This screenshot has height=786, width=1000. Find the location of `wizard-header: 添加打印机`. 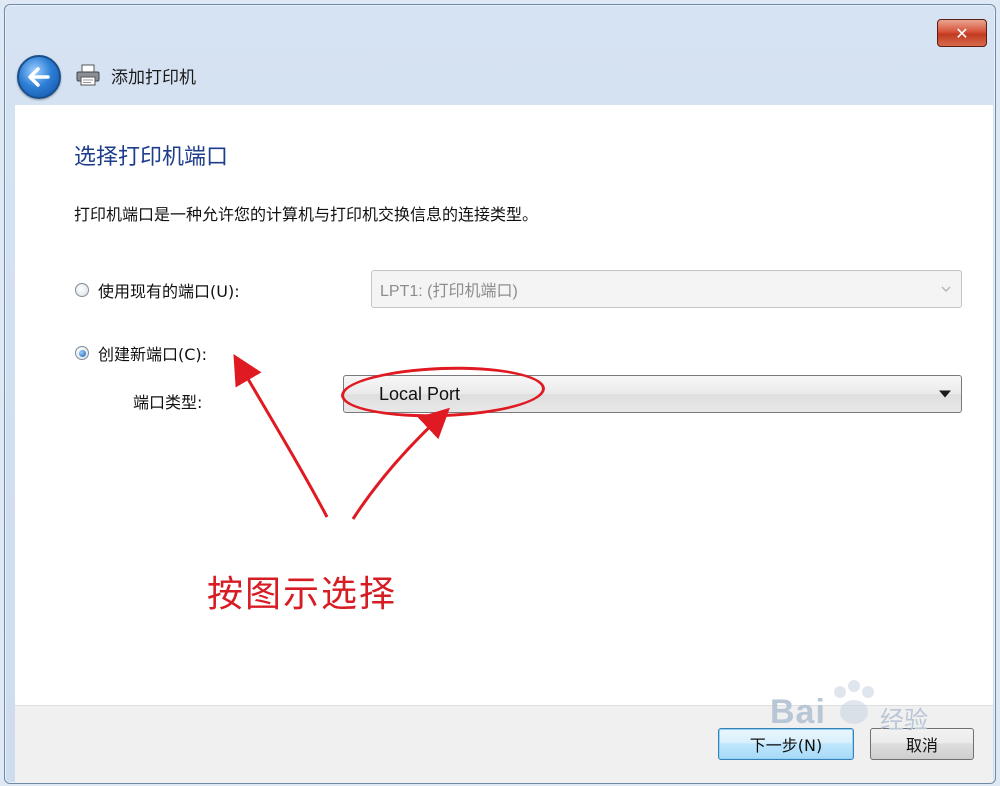

wizard-header: 添加打印机 is located at coordinates (500, 77).